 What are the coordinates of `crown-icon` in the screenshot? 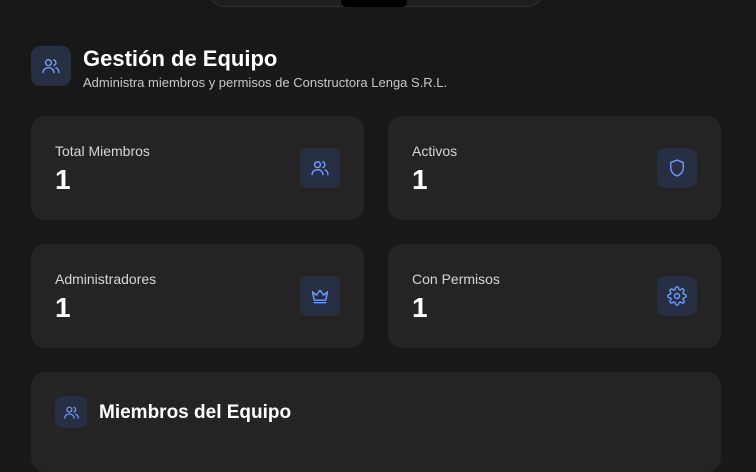 It's located at (320, 296).